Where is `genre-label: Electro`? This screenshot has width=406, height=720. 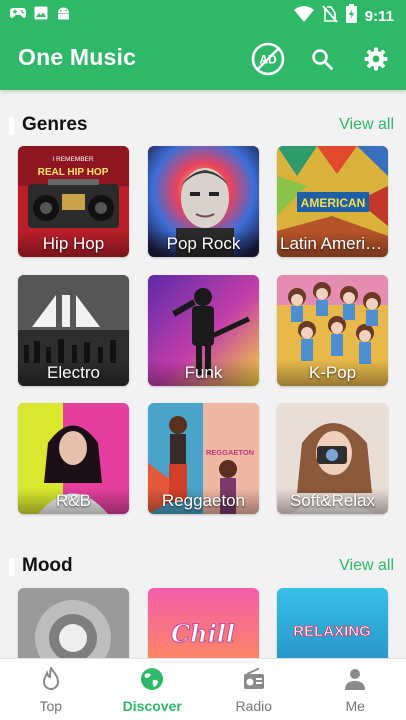 genre-label: Electro is located at coordinates (73, 373).